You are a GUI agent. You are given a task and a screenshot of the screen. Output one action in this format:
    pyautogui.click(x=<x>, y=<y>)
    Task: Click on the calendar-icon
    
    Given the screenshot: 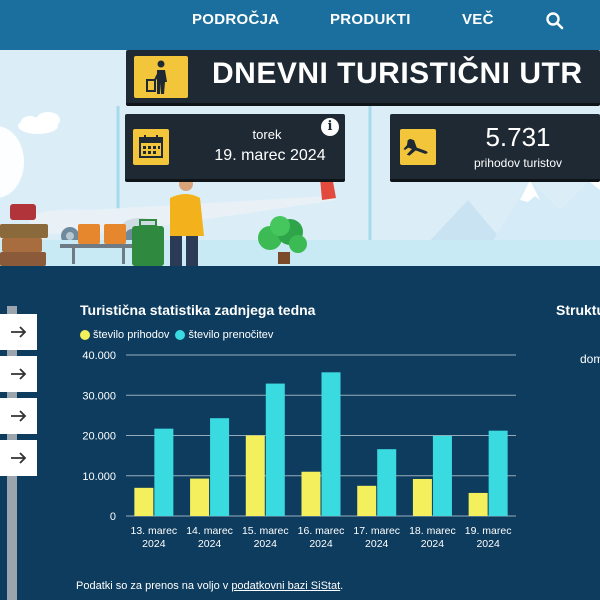 What is the action you would take?
    pyautogui.click(x=151, y=147)
    